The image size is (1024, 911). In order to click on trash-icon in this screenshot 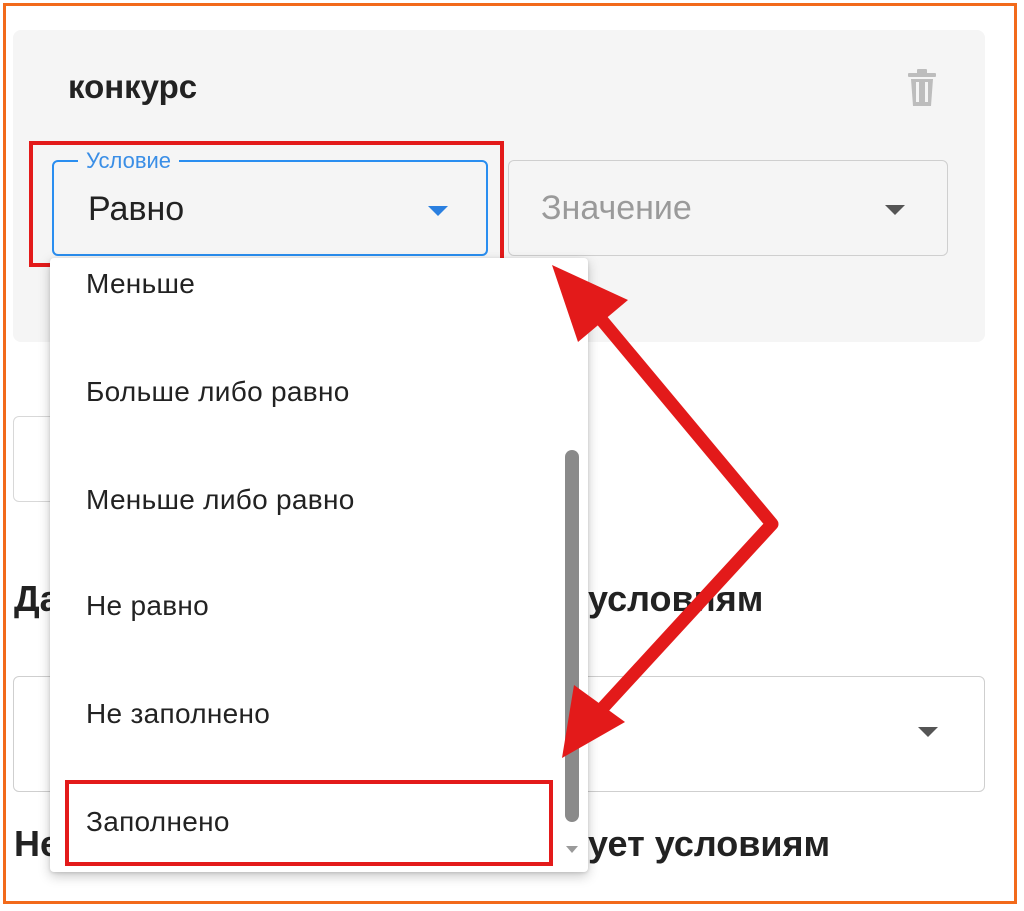, I will do `click(922, 88)`.